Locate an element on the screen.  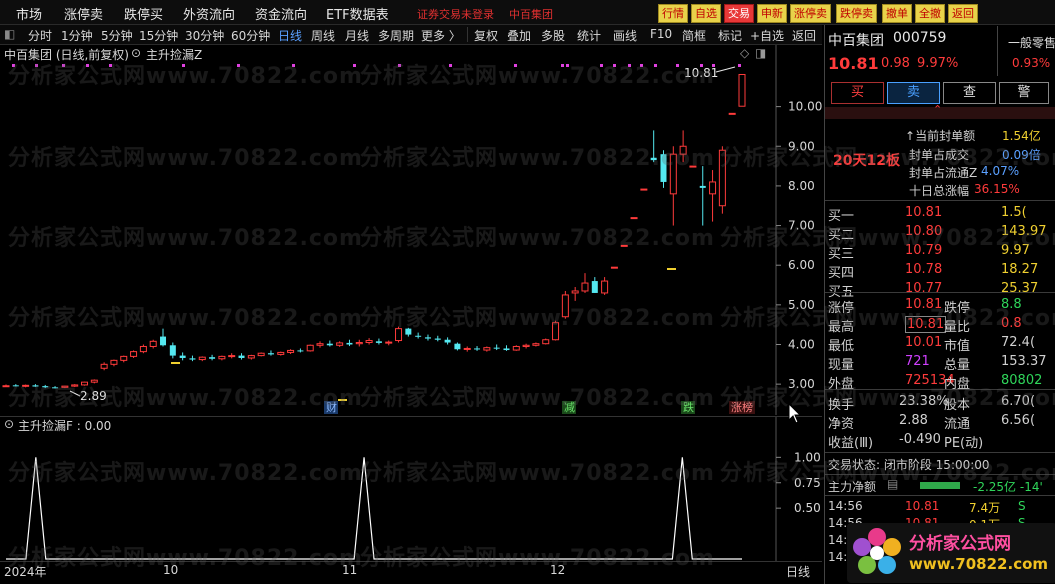
x-label-year: 2024年 is located at coordinates (25, 572).